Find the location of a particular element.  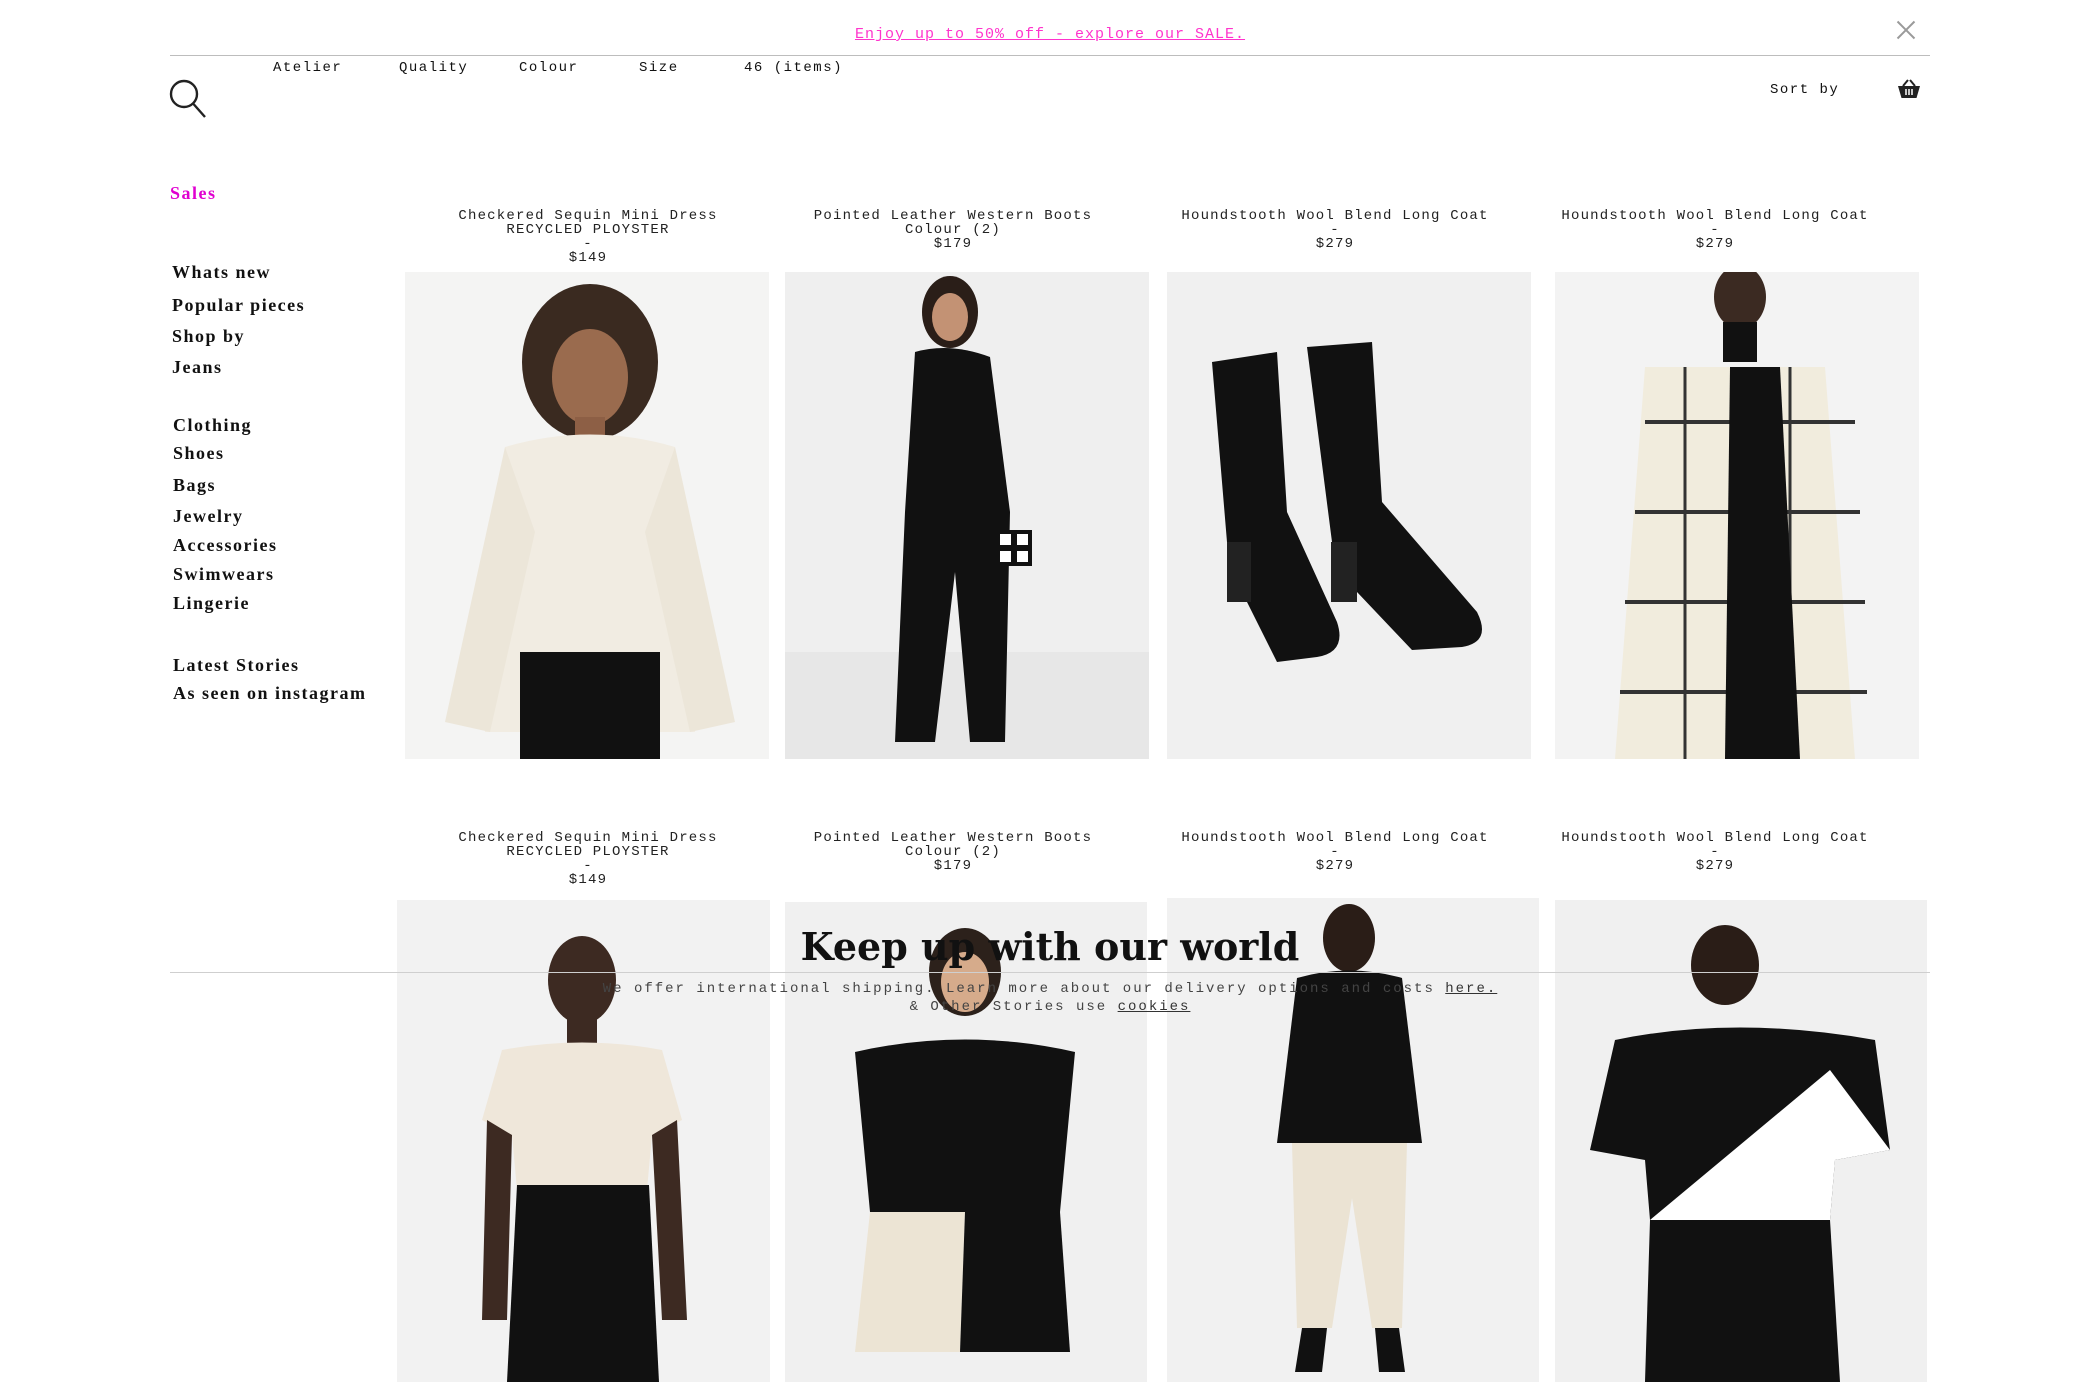

filter-quality: Quality is located at coordinates (433, 68).